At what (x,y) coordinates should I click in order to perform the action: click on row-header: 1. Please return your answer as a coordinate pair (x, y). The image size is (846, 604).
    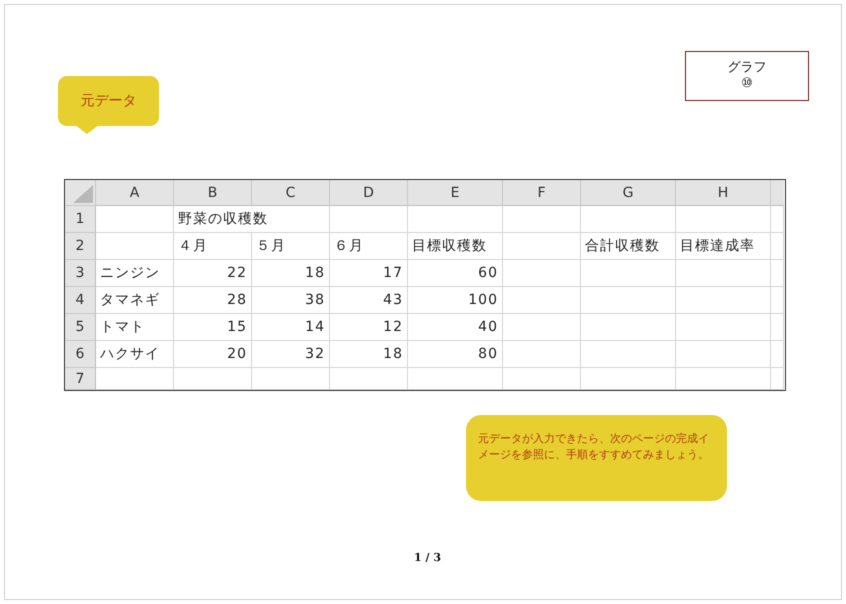
    Looking at the image, I should click on (80, 219).